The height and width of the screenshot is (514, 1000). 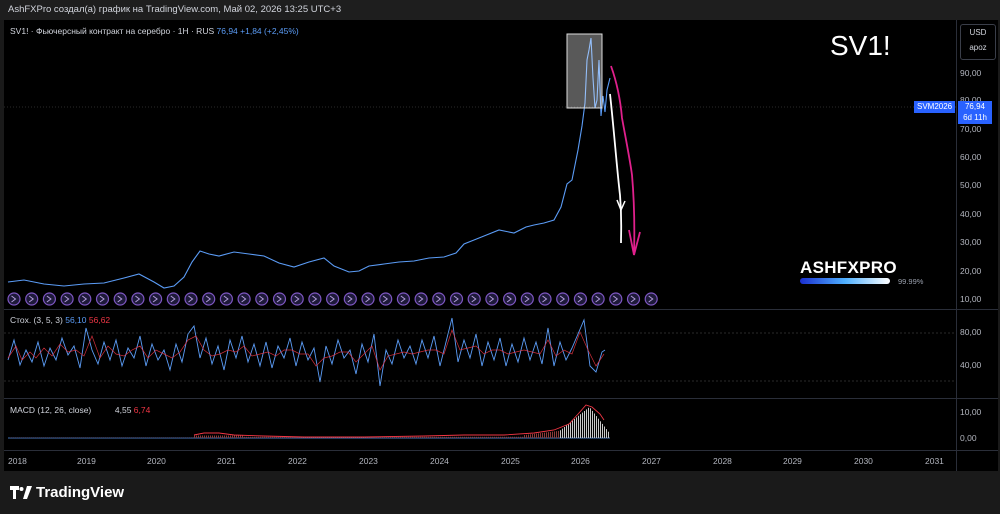 I want to click on macd-legend: MACD (12, 26, close) 4,55 6,74, so click(x=80, y=410).